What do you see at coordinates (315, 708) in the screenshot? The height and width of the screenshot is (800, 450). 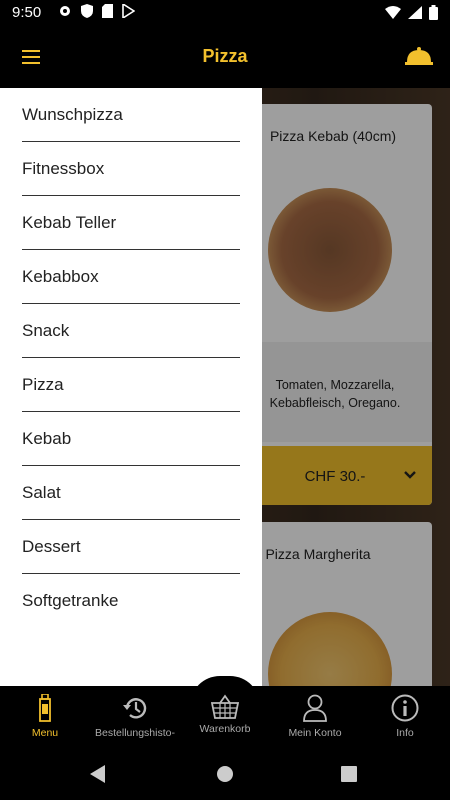 I see `person-icon` at bounding box center [315, 708].